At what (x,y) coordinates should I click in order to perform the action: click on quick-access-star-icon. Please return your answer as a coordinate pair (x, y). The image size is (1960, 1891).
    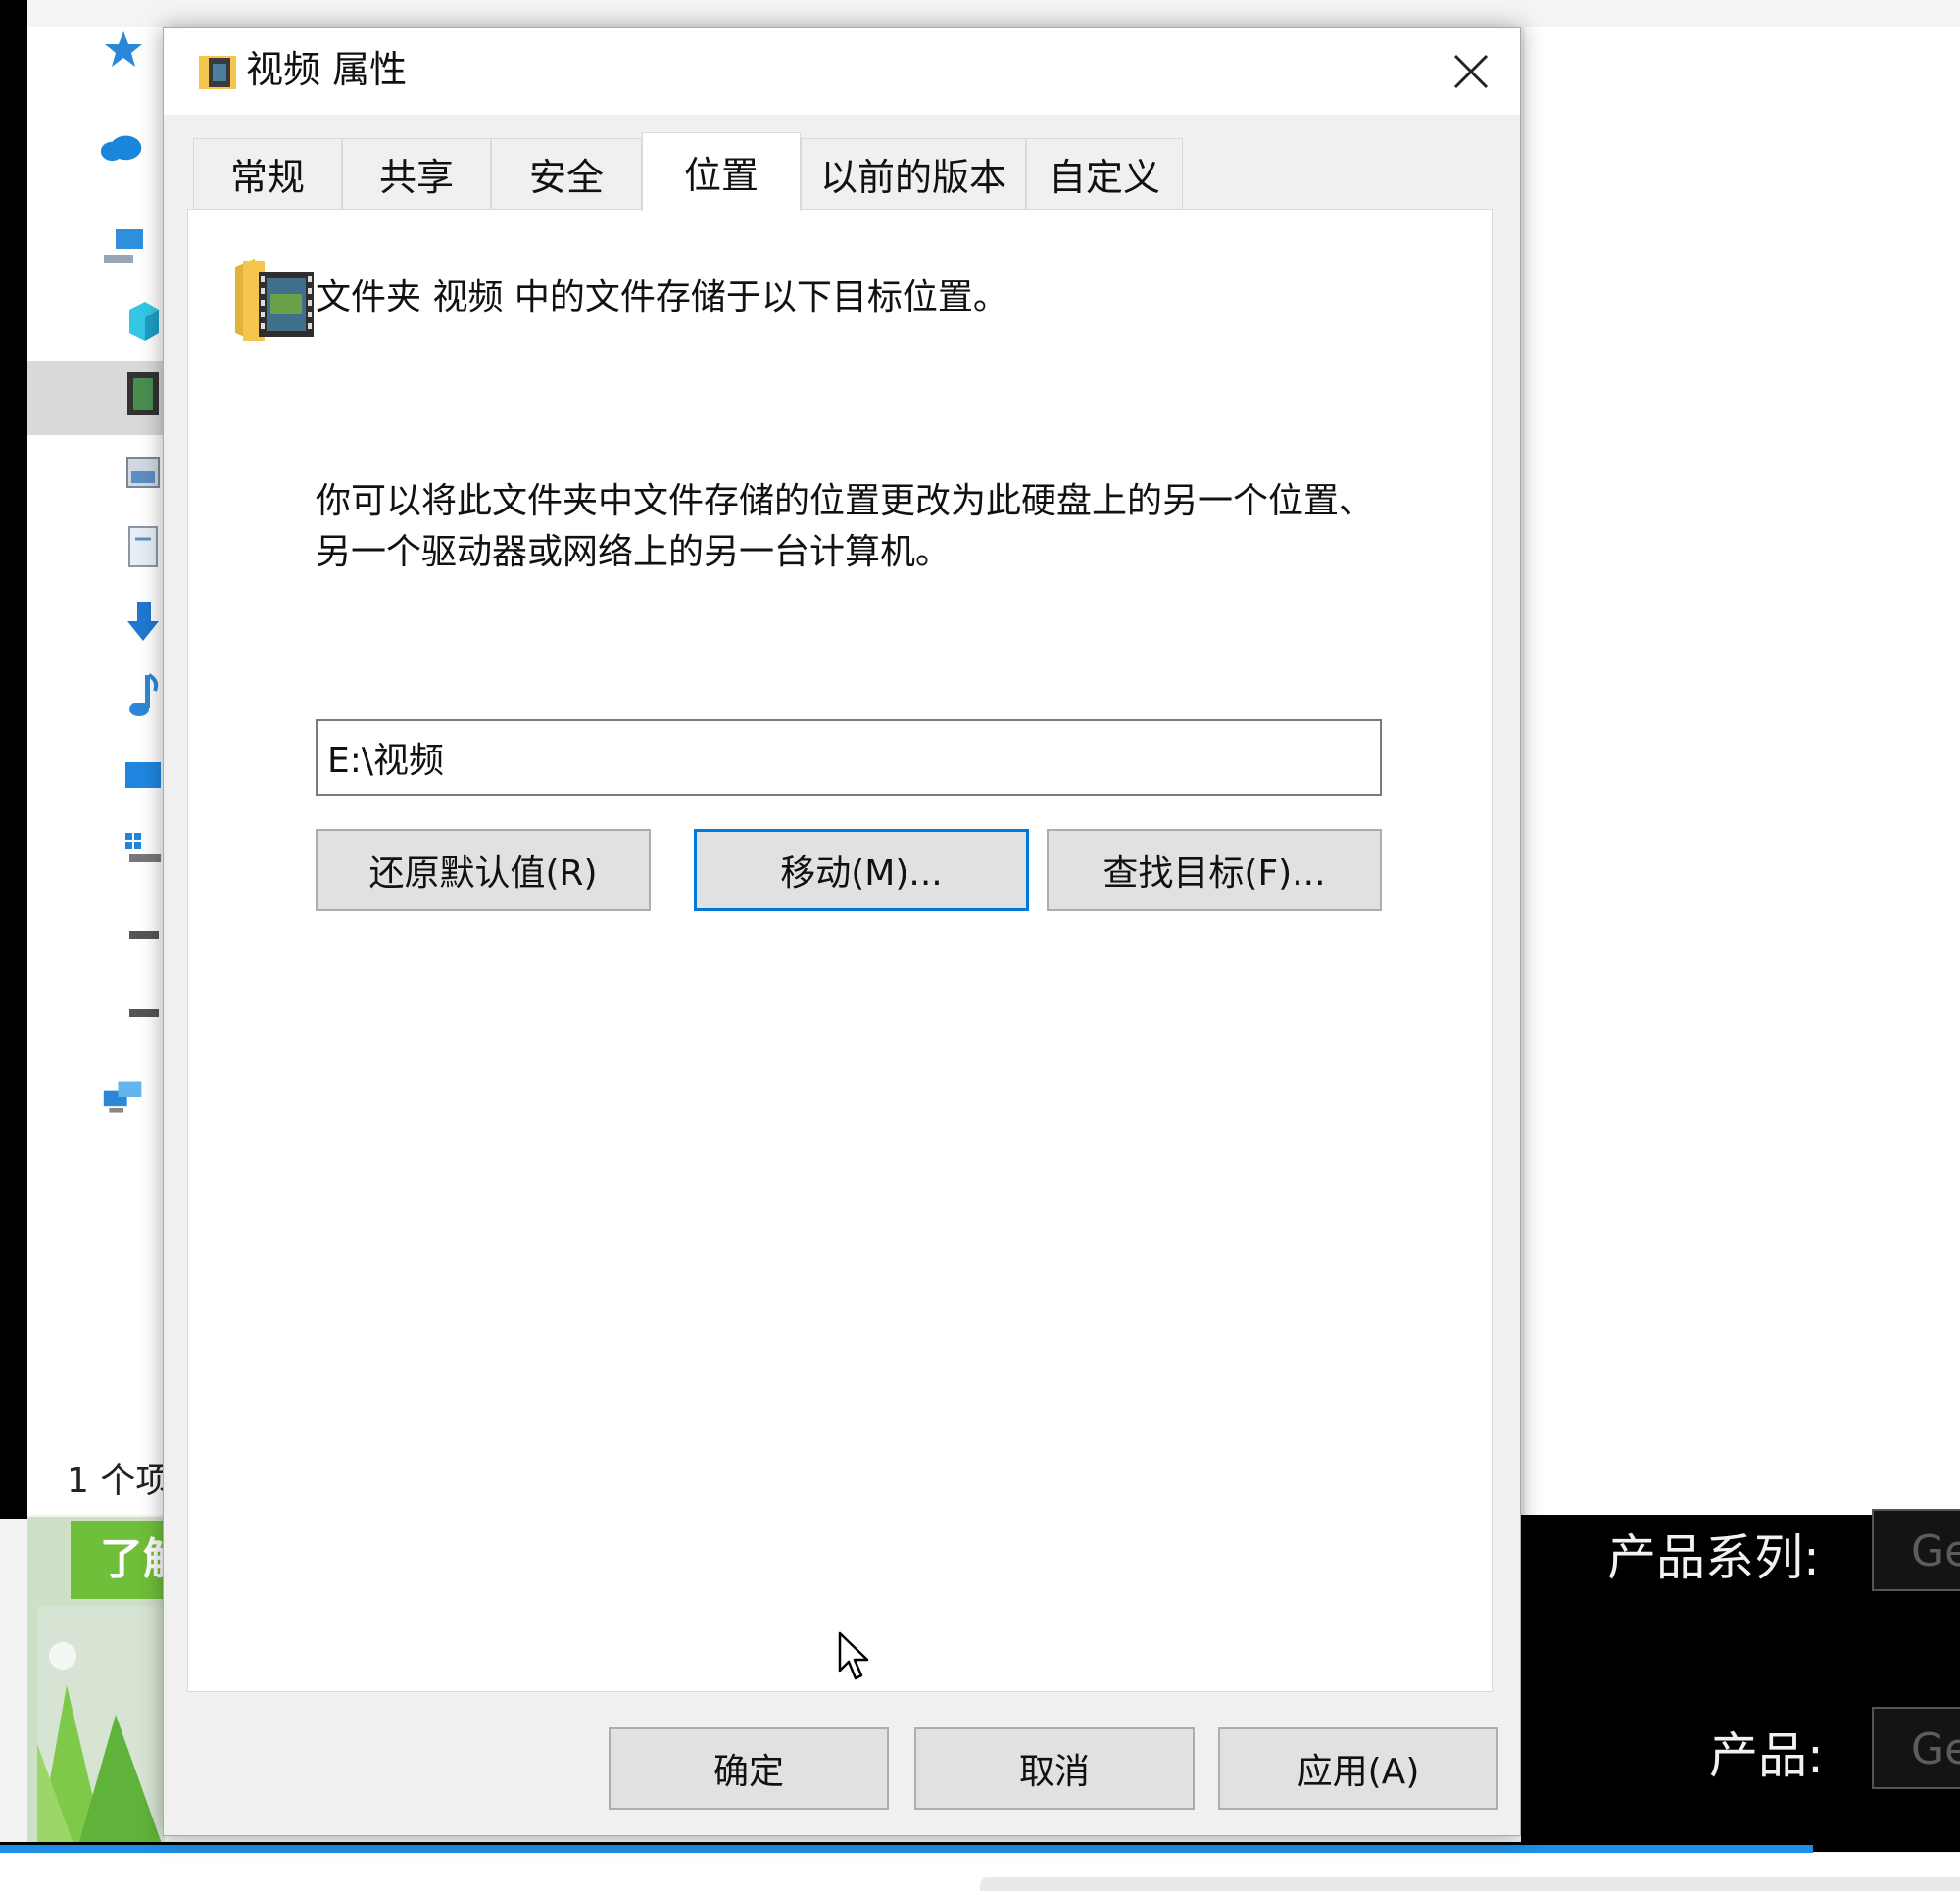
    Looking at the image, I should click on (124, 49).